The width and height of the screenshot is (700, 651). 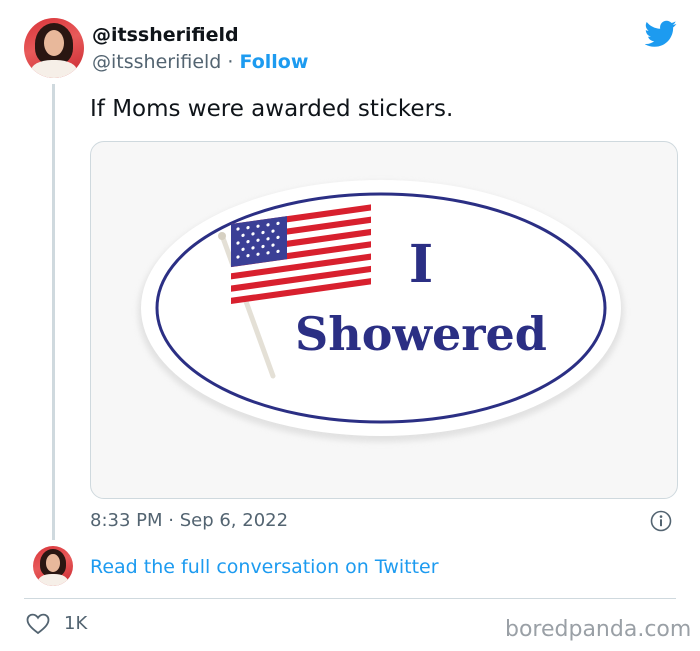 What do you see at coordinates (53, 566) in the screenshot?
I see `reply-avatar` at bounding box center [53, 566].